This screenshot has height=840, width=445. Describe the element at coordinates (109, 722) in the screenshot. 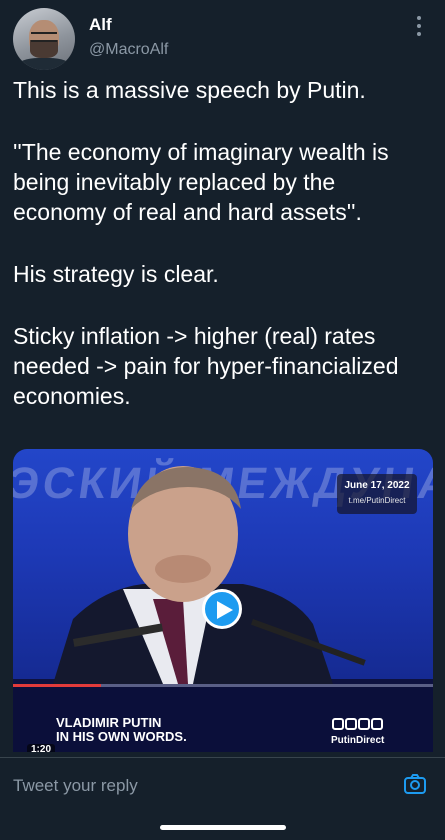

I see `video-caption-line1: VLADIMIR PUTIN` at that location.